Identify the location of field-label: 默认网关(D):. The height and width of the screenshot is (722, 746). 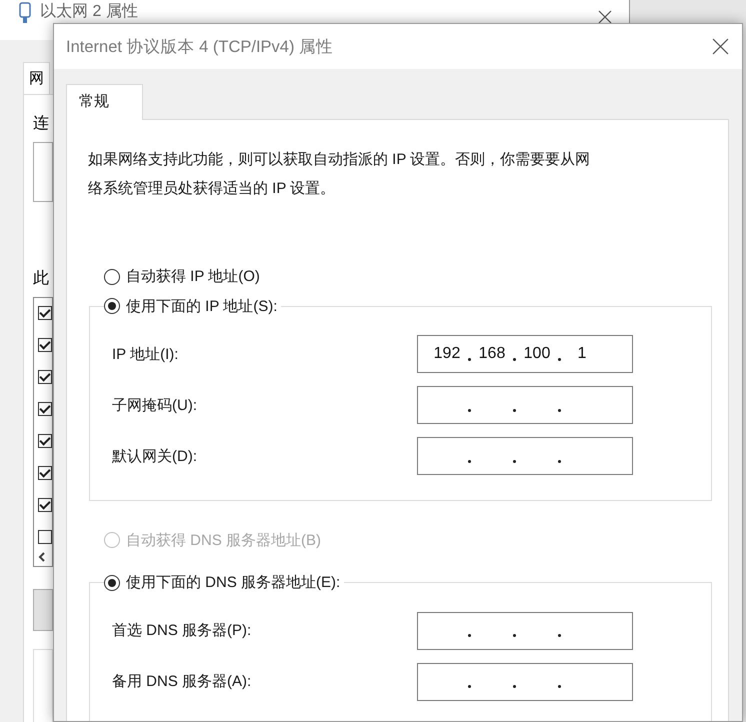
(155, 456).